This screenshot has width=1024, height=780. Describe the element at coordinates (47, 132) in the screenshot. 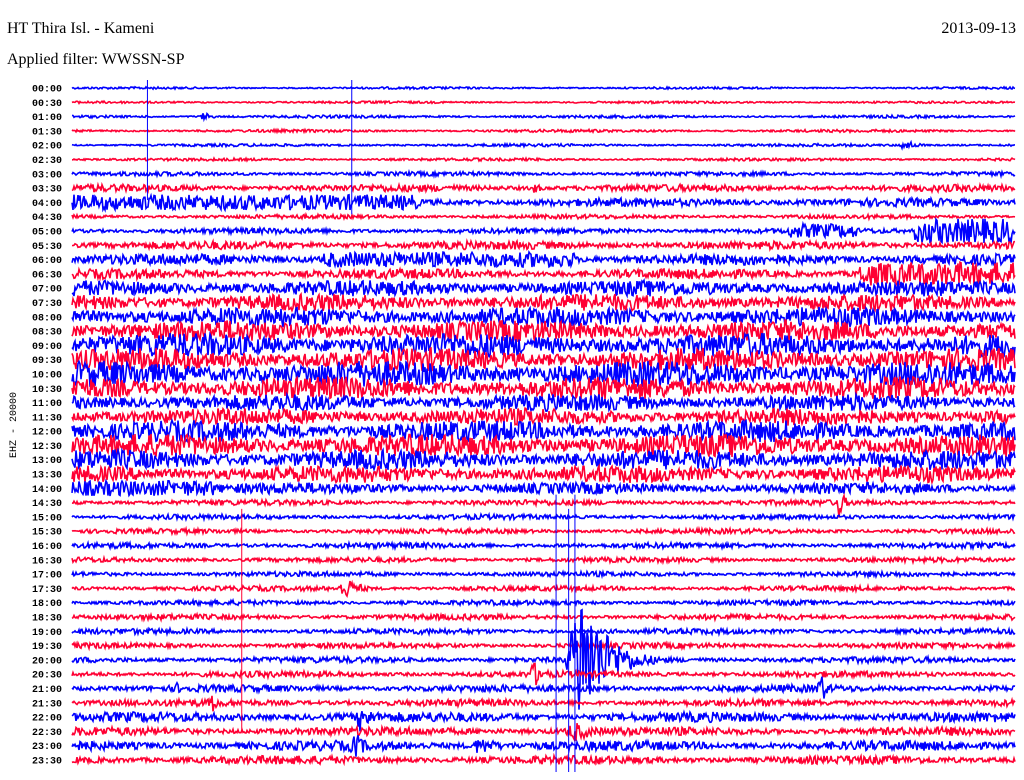

I see `time-label: 01:30` at that location.